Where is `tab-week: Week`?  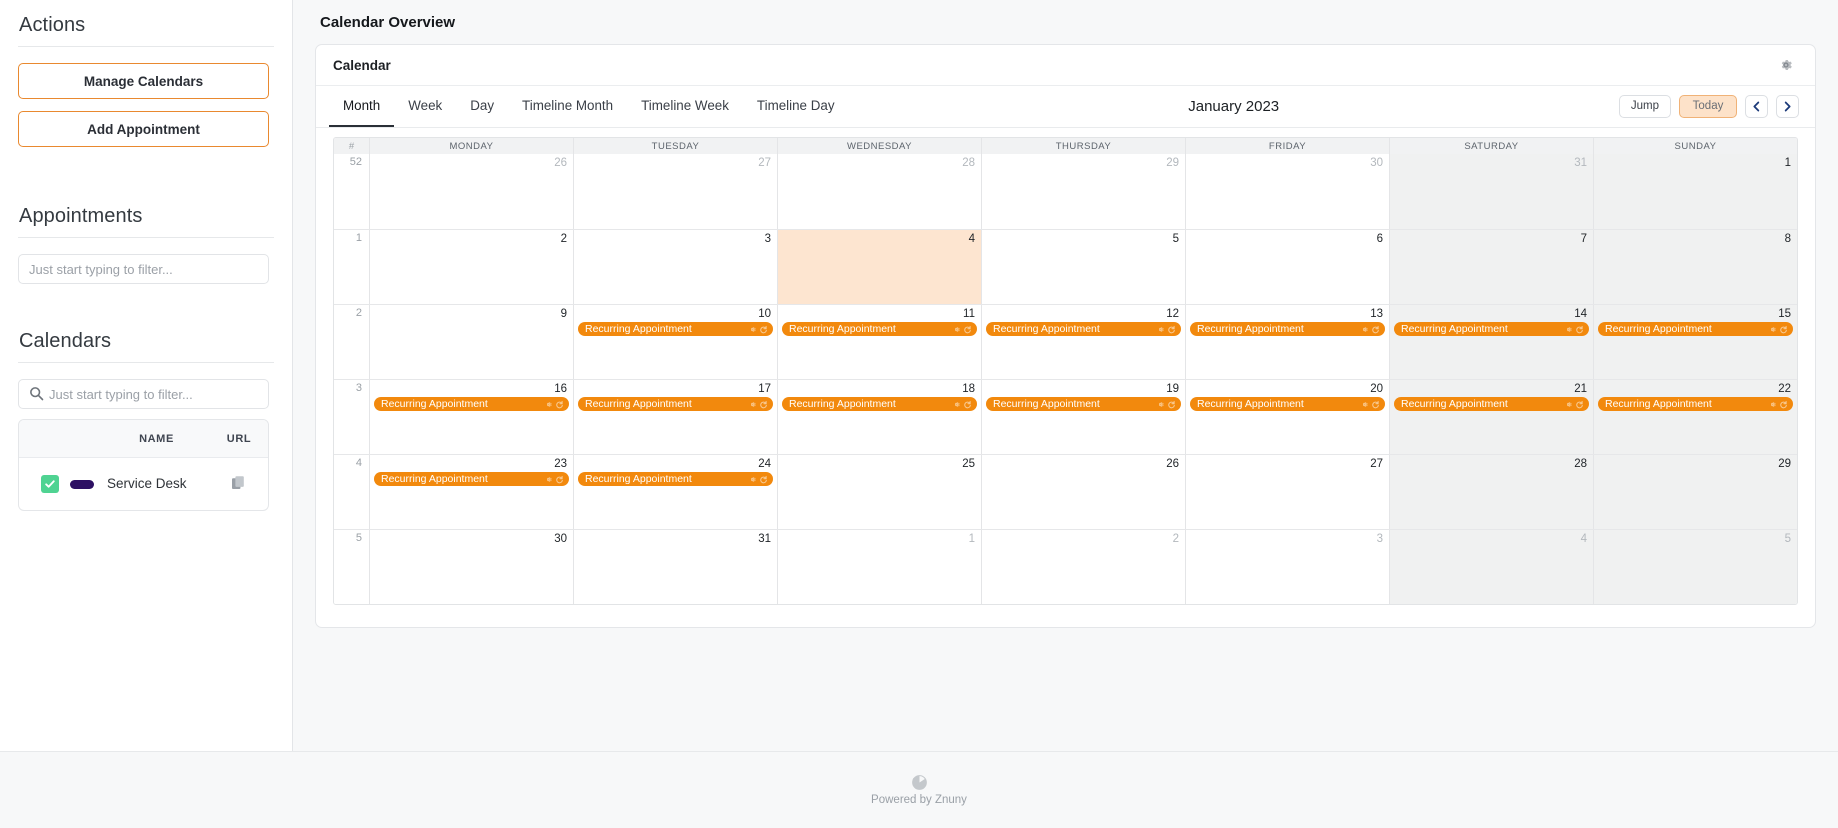 tab-week: Week is located at coordinates (425, 106).